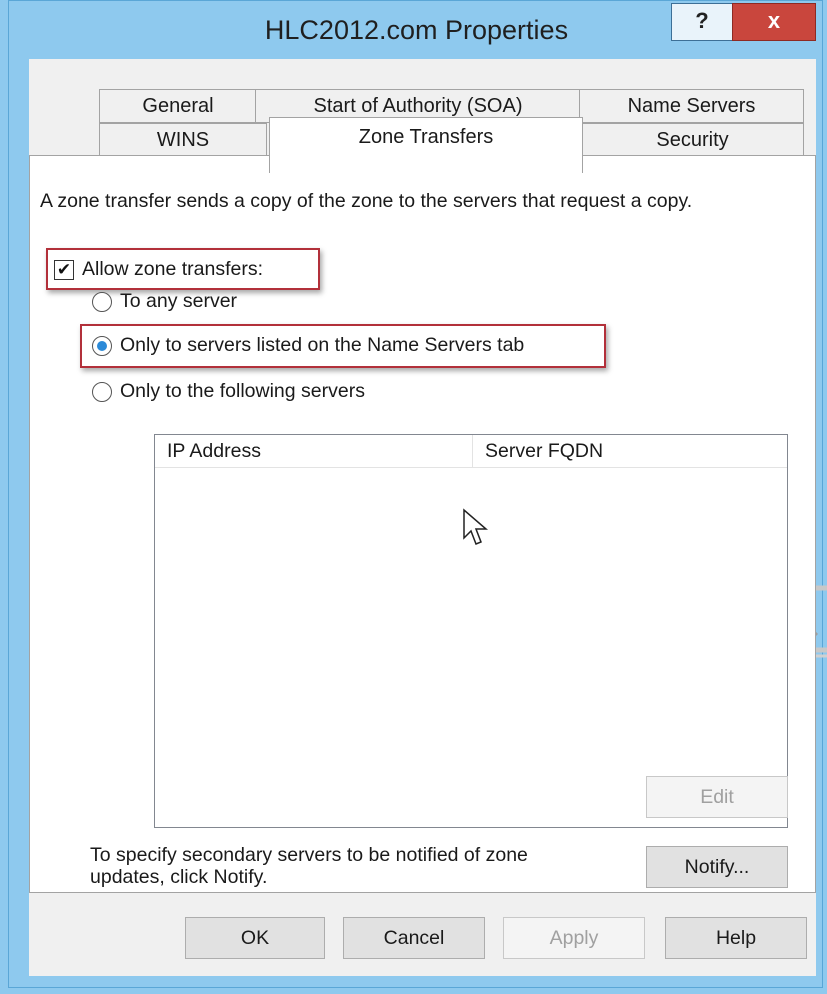  What do you see at coordinates (414, 938) in the screenshot?
I see `cancel-button: Cancel` at bounding box center [414, 938].